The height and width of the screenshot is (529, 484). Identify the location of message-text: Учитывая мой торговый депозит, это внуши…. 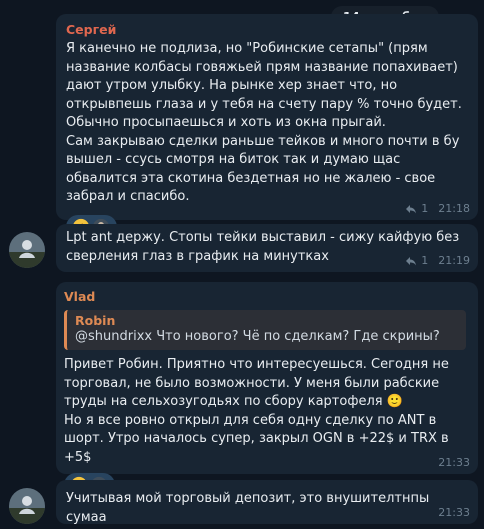
(248, 508).